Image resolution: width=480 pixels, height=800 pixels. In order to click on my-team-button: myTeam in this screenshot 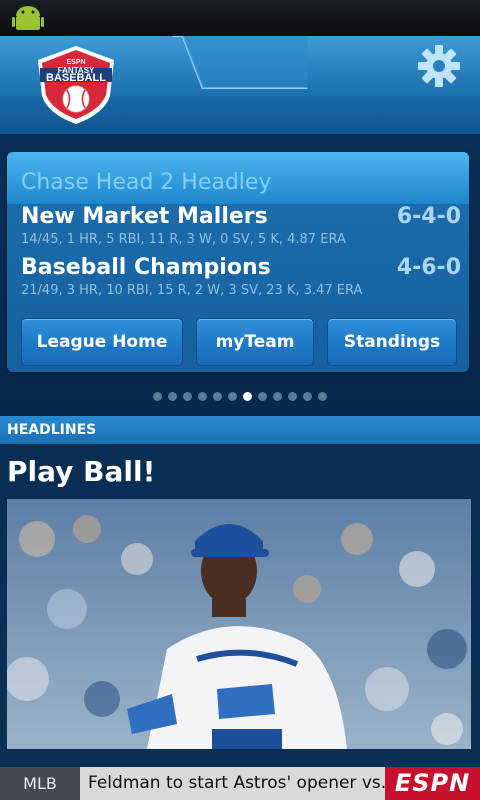, I will do `click(255, 342)`.